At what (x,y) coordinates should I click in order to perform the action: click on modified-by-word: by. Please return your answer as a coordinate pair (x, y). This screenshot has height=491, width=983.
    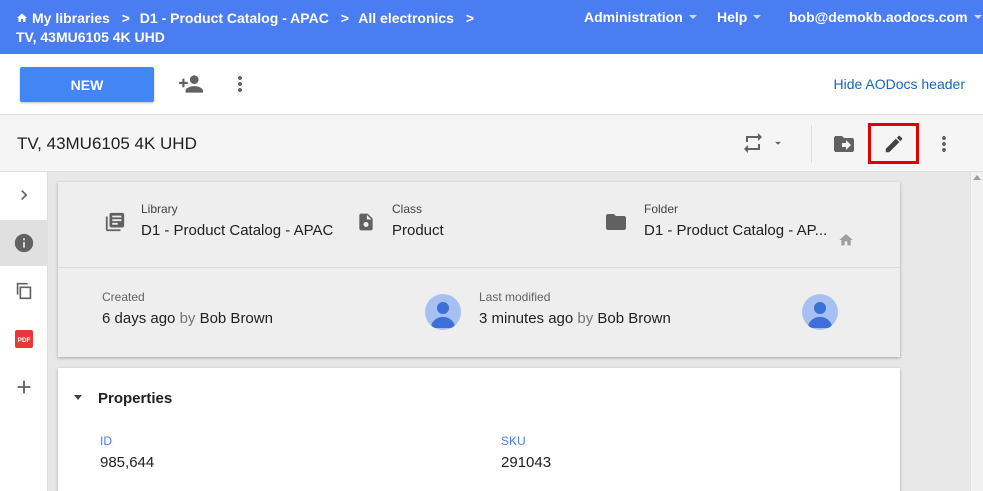
    Looking at the image, I should click on (585, 318).